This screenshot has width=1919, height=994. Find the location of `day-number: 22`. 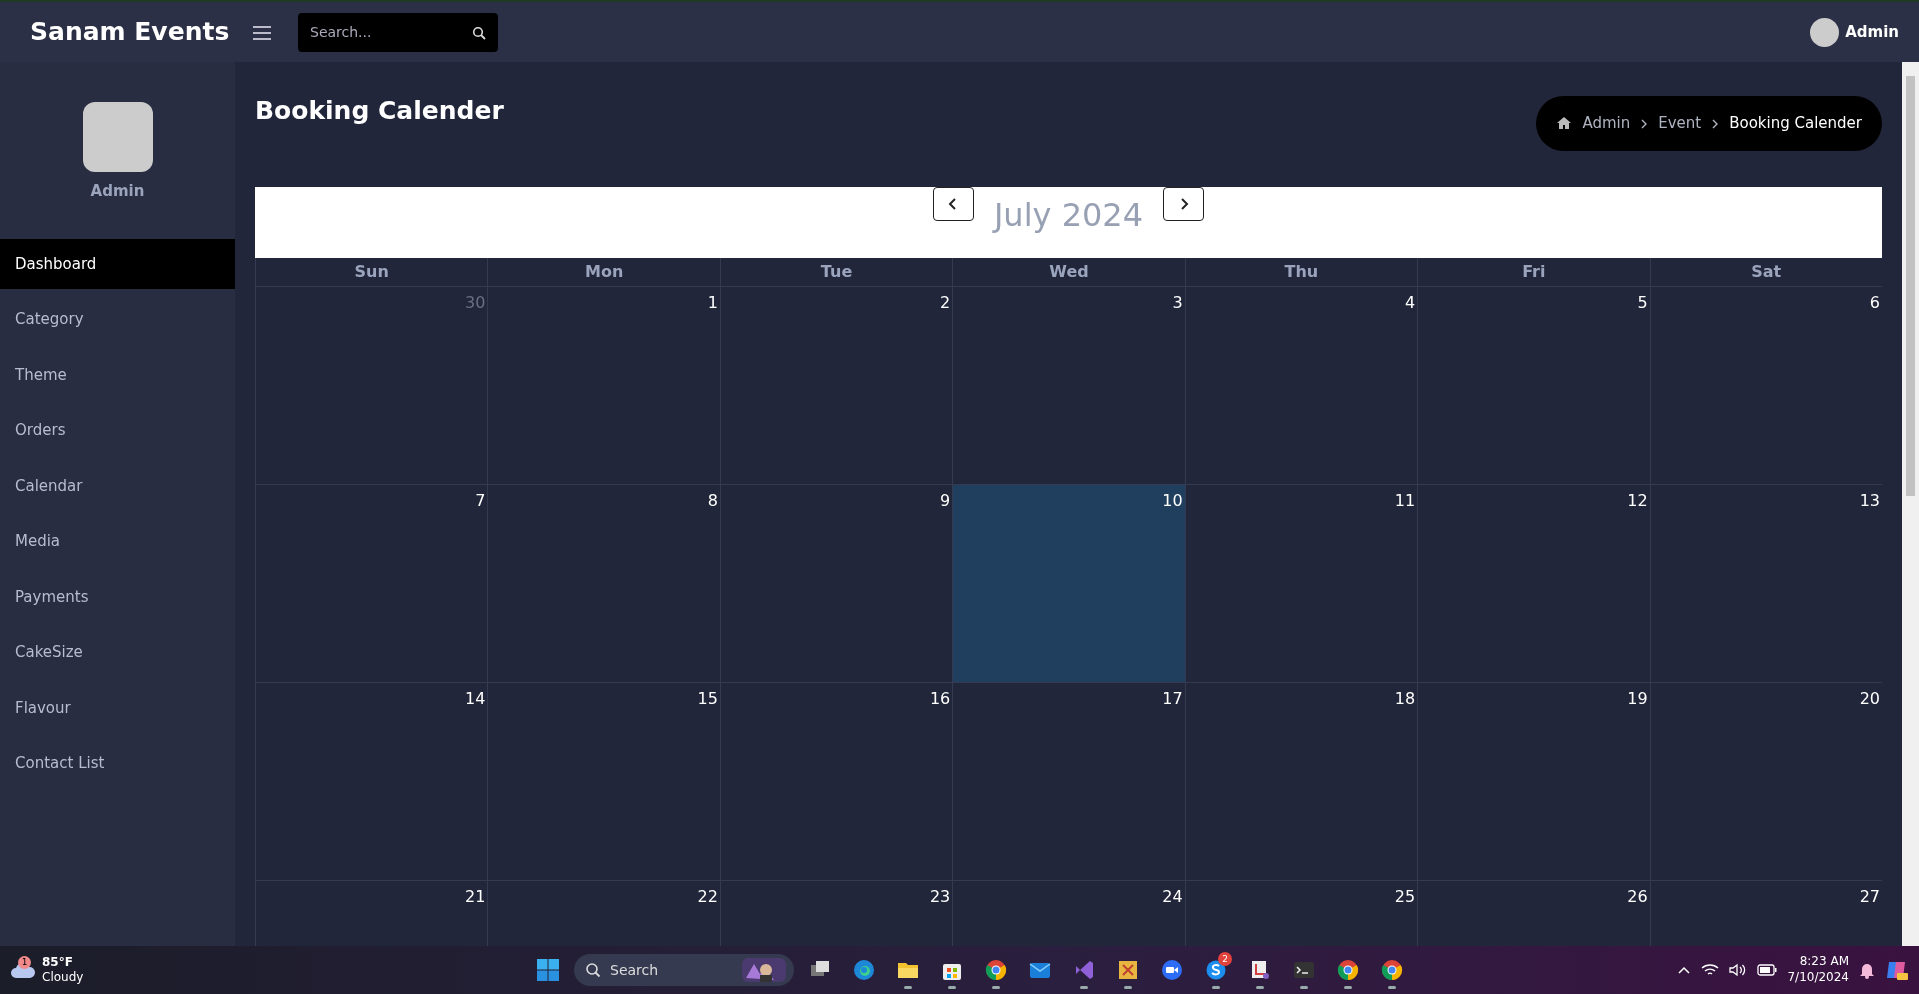

day-number: 22 is located at coordinates (707, 896).